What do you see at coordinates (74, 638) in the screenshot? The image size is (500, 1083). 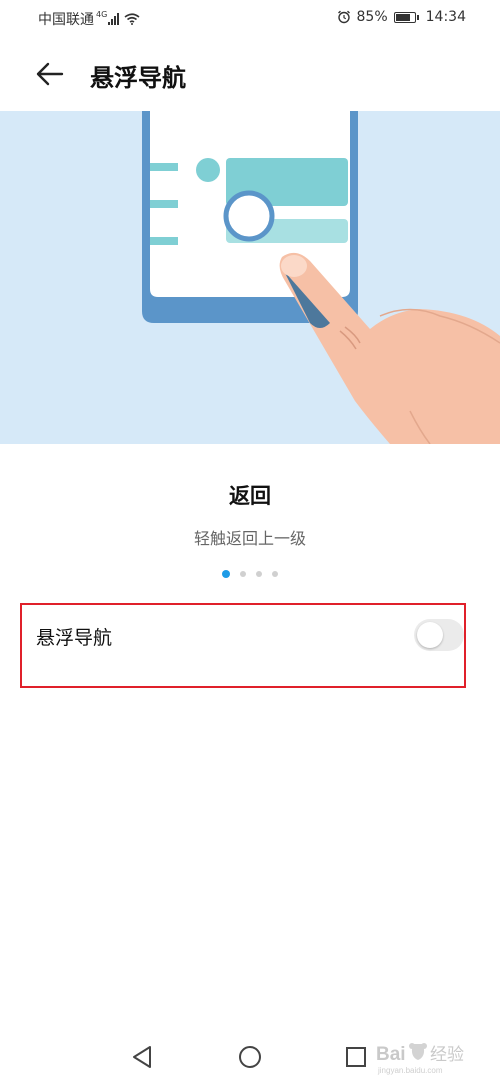 I see `setting-label: 悬浮导航` at bounding box center [74, 638].